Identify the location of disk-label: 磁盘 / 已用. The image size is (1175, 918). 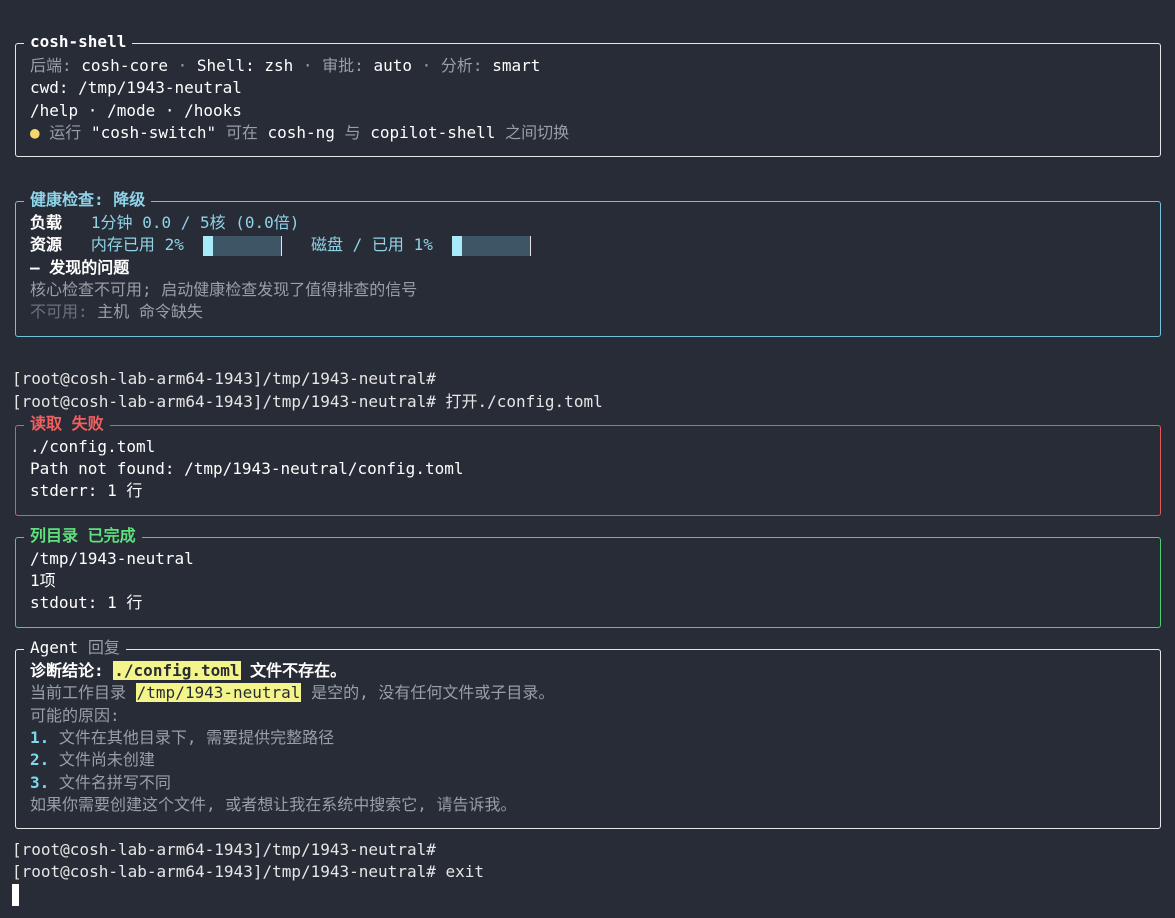
(357, 244).